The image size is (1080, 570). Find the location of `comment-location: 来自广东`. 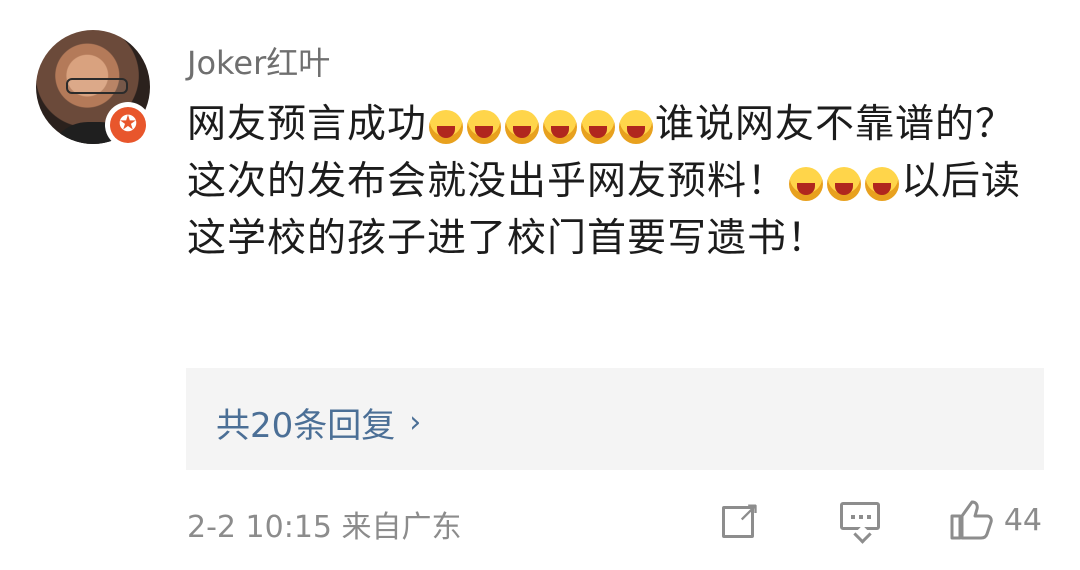

comment-location: 来自广东 is located at coordinates (401, 527).